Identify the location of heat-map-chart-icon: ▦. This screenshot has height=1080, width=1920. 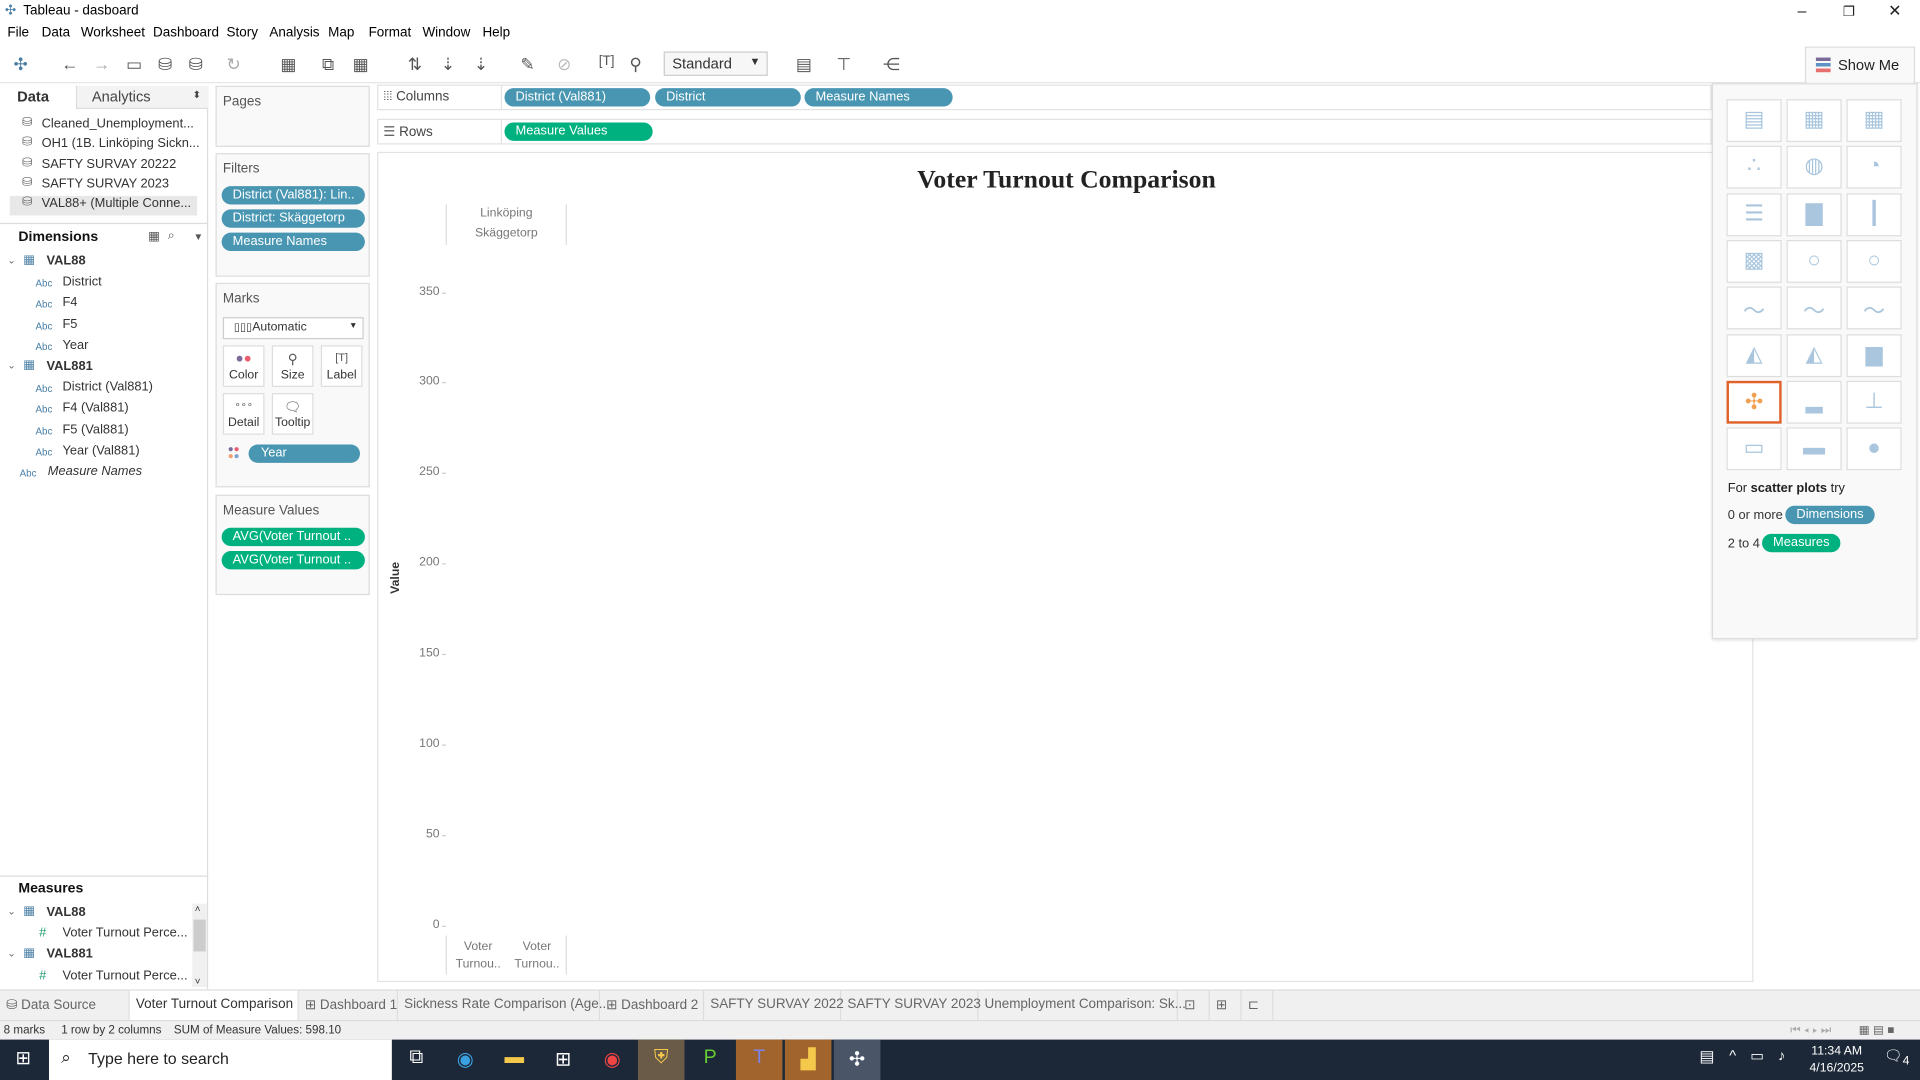
(1814, 121).